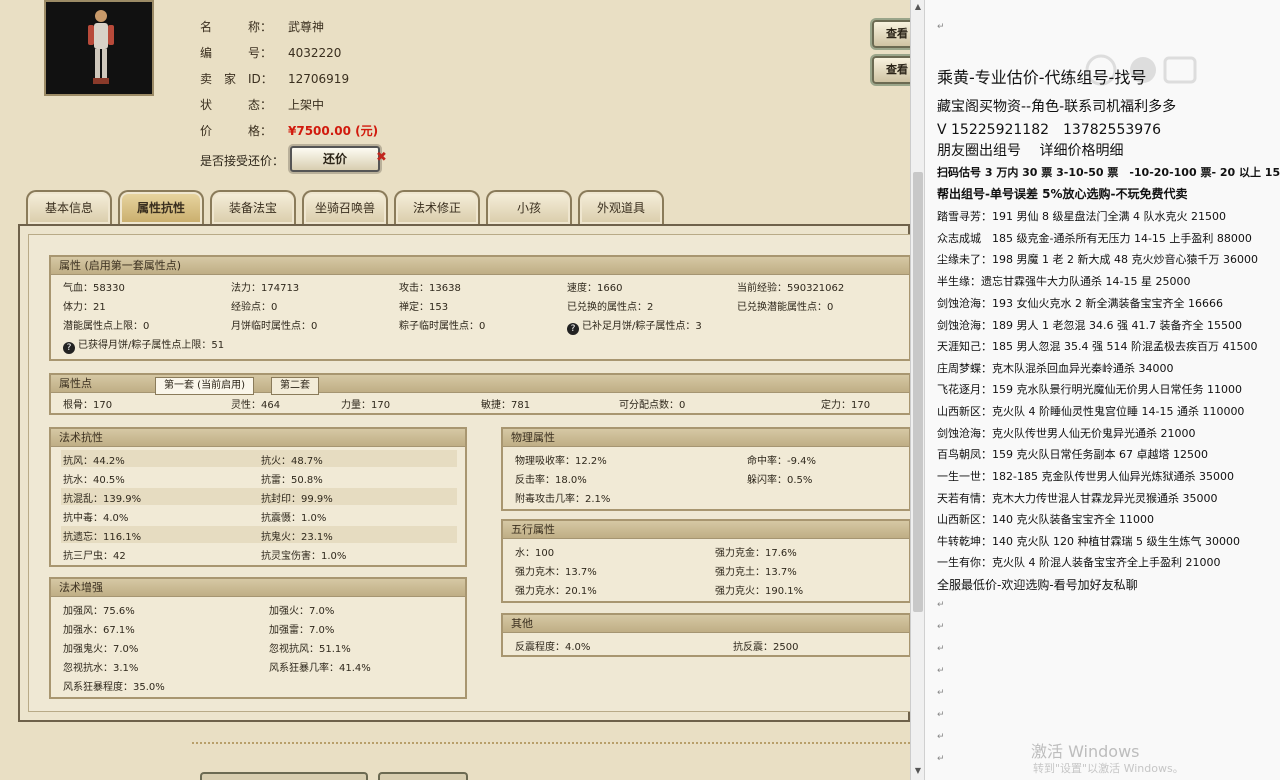 The image size is (1280, 780). I want to click on stat-exchanged: 已兑换的属性点：2, so click(610, 307).